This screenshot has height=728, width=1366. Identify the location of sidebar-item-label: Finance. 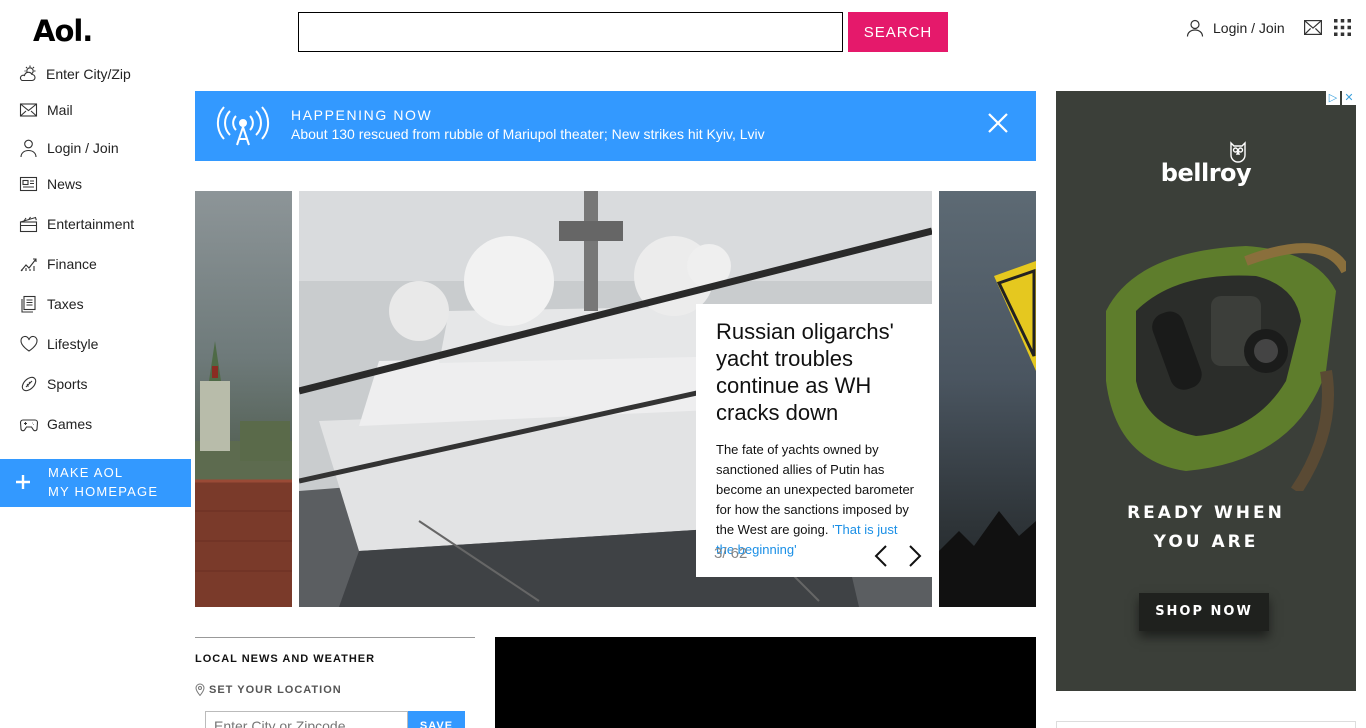
(72, 264).